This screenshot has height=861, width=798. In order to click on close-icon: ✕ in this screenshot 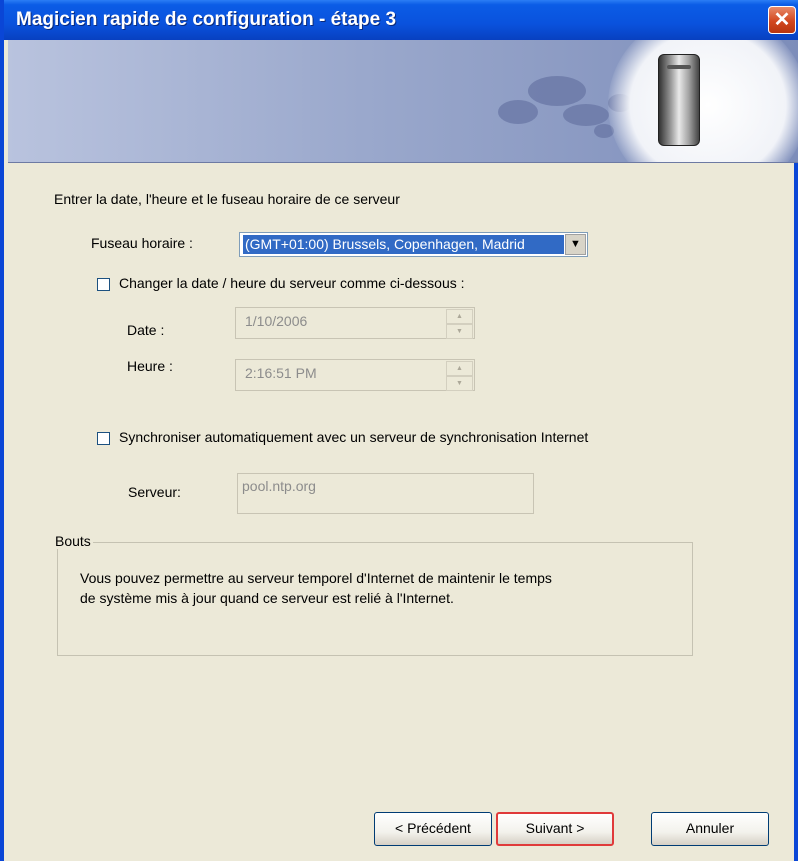, I will do `click(782, 20)`.